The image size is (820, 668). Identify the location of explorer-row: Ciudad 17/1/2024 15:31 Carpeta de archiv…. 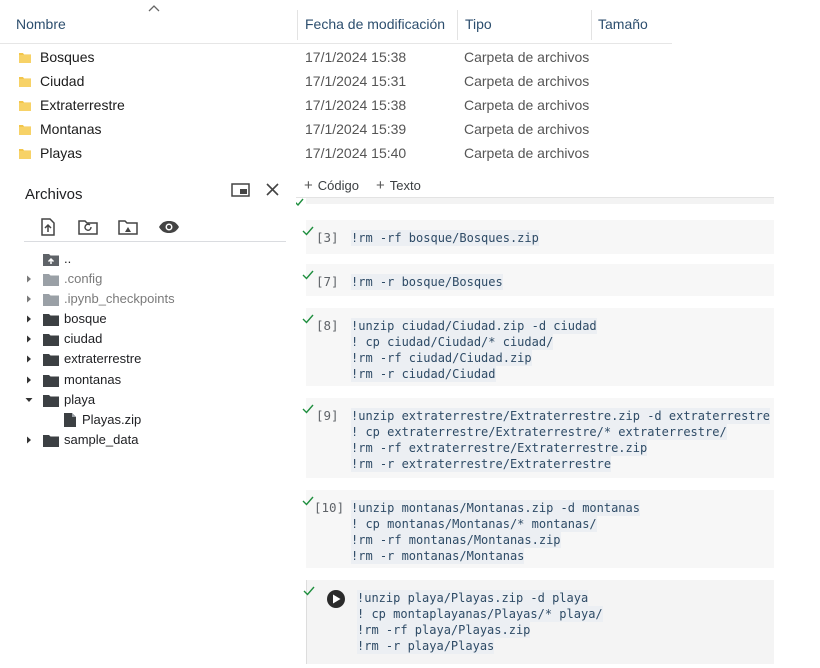
(336, 82).